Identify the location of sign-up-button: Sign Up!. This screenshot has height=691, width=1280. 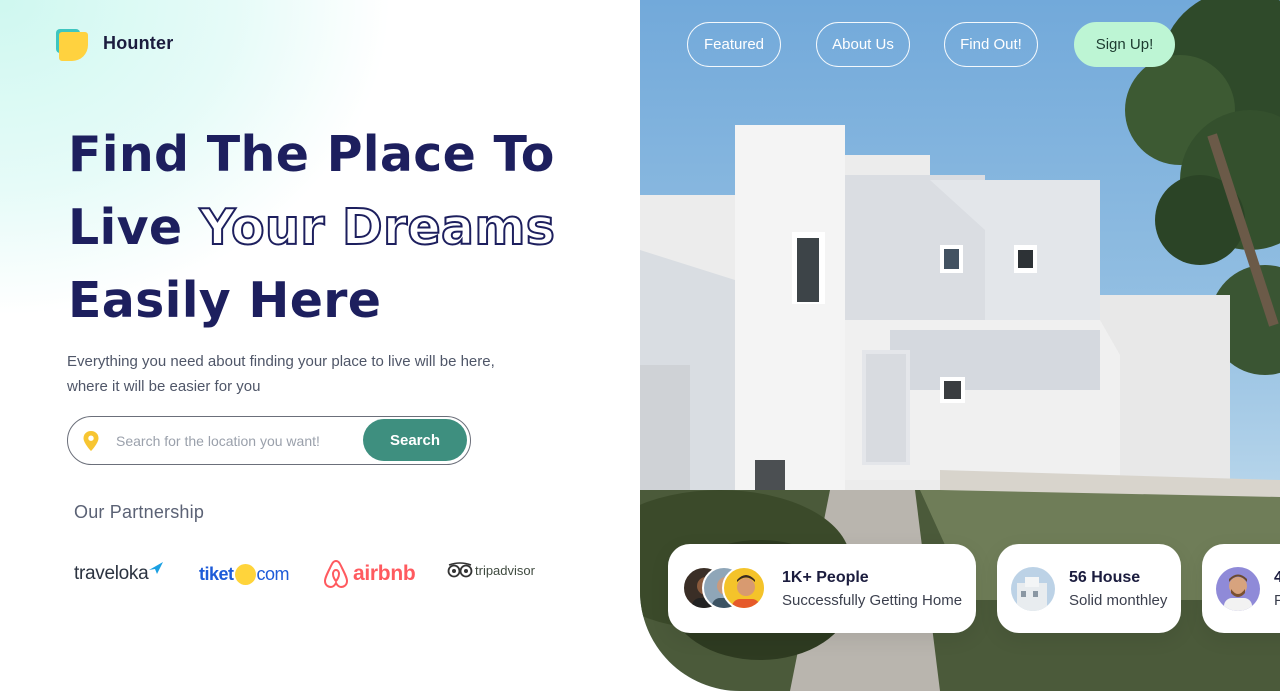
(1124, 44).